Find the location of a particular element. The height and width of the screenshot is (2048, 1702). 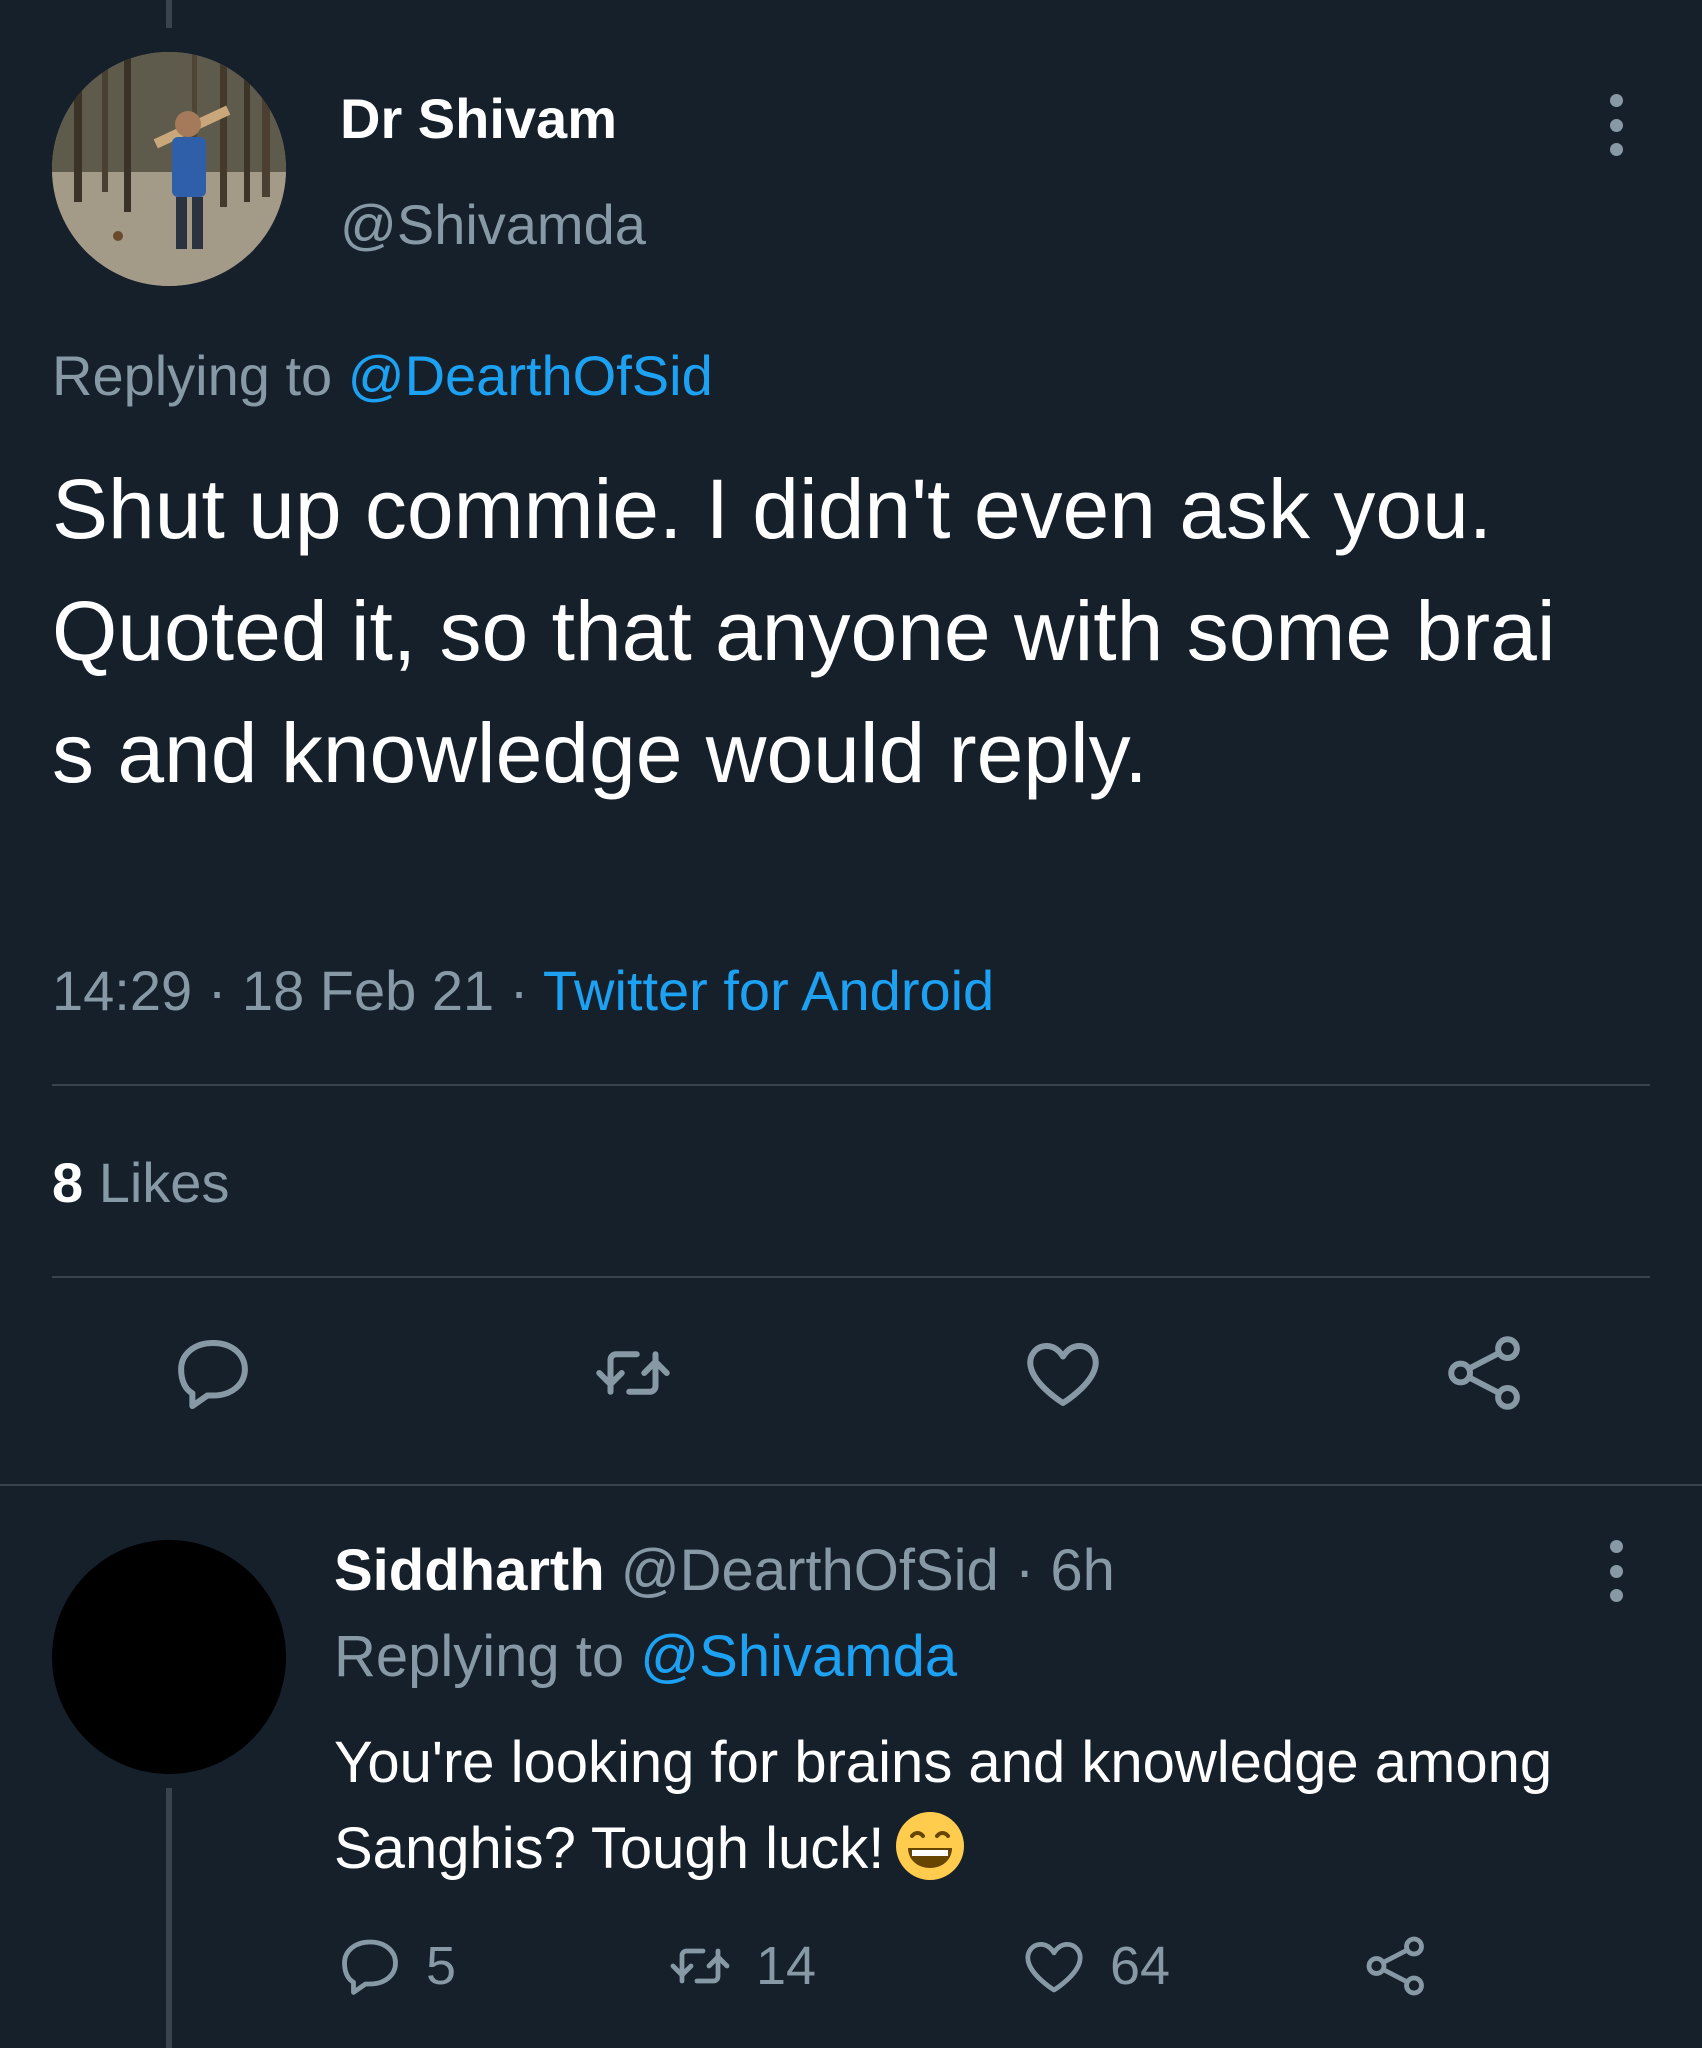

reply-reply-button: 5 is located at coordinates (395, 1966).